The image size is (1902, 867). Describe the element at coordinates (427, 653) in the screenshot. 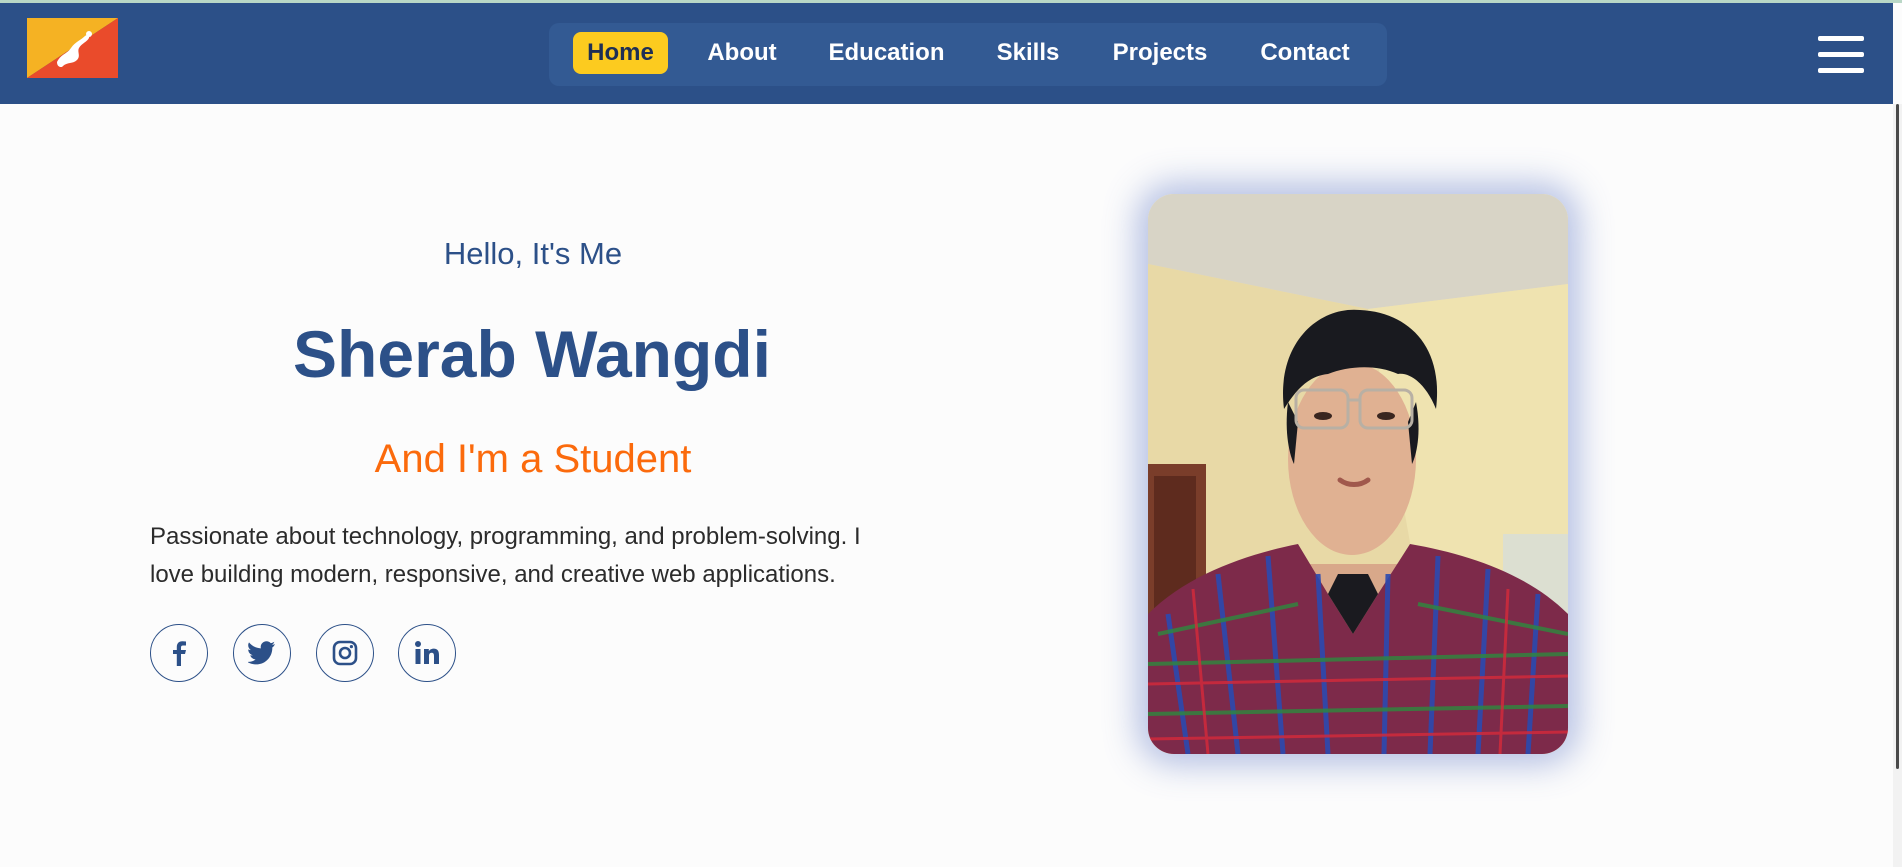

I see `linkedin-icon` at that location.